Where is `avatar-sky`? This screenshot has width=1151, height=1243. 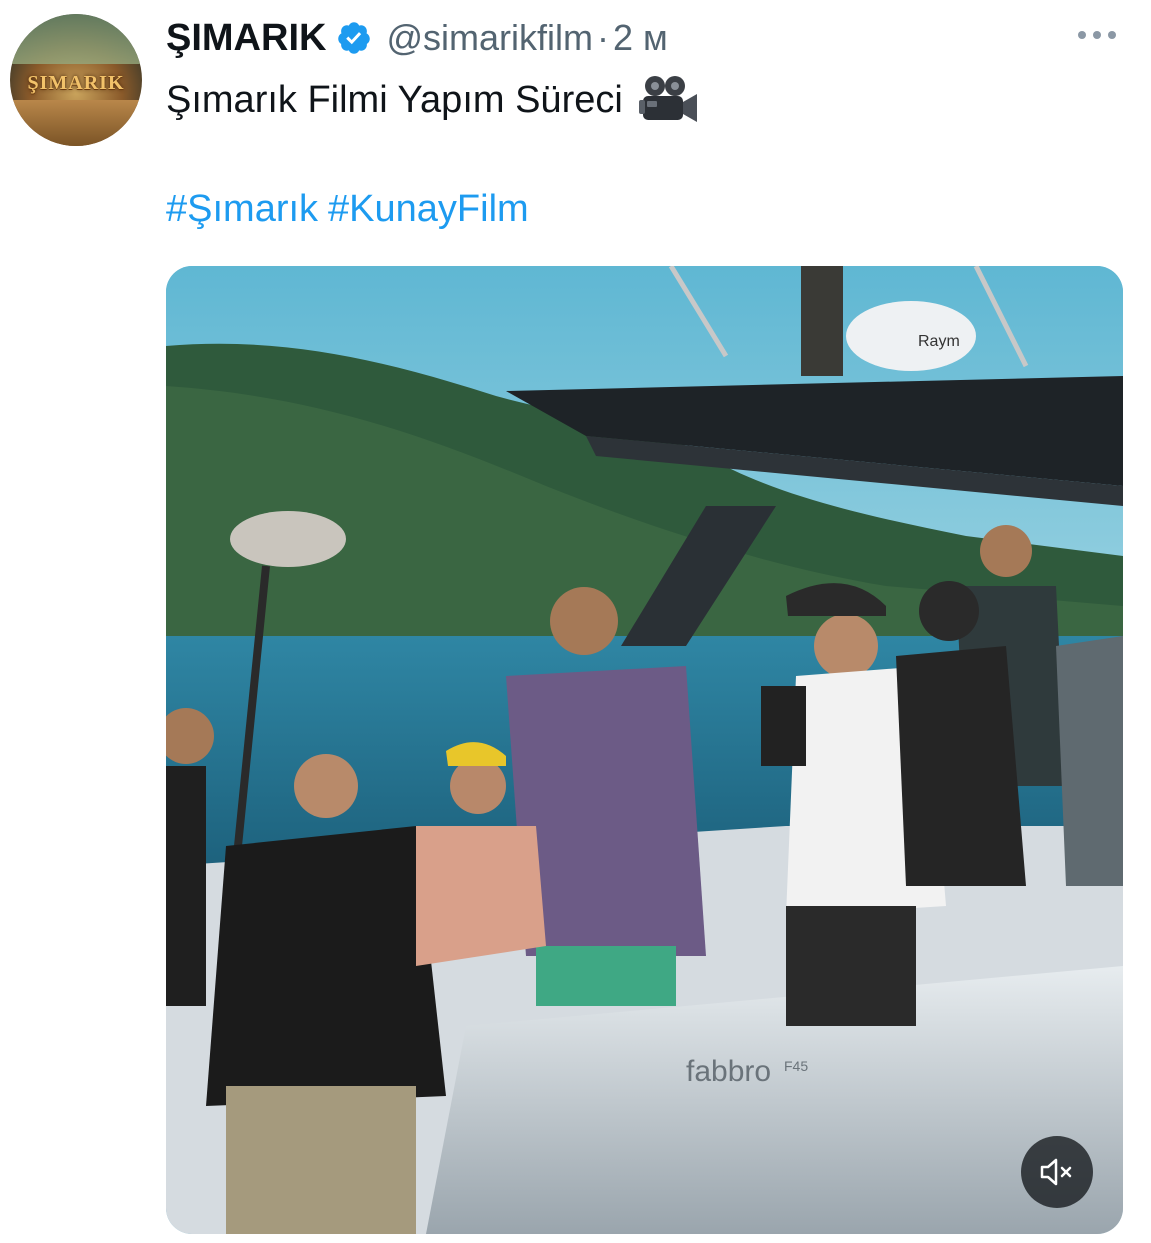
avatar-sky is located at coordinates (76, 39).